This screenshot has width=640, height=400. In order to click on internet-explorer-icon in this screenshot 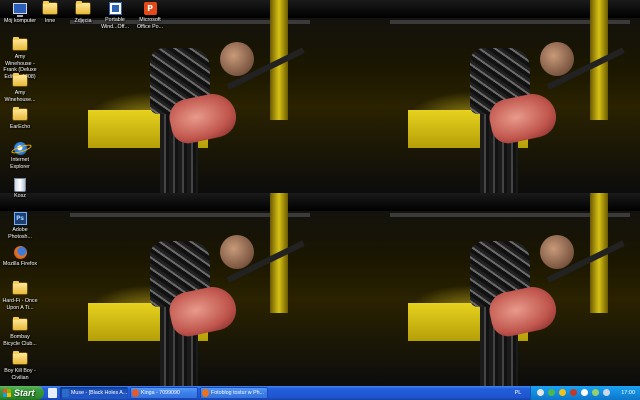, I will do `click(20, 148)`.